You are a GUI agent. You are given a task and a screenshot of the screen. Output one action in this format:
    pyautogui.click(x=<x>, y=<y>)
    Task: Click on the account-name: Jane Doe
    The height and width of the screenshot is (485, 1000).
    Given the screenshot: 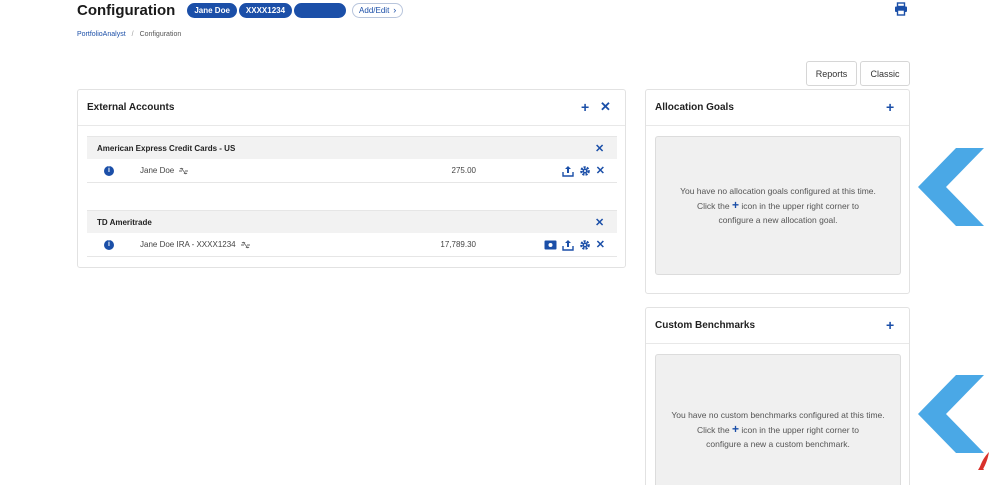 What is the action you would take?
    pyautogui.click(x=164, y=170)
    